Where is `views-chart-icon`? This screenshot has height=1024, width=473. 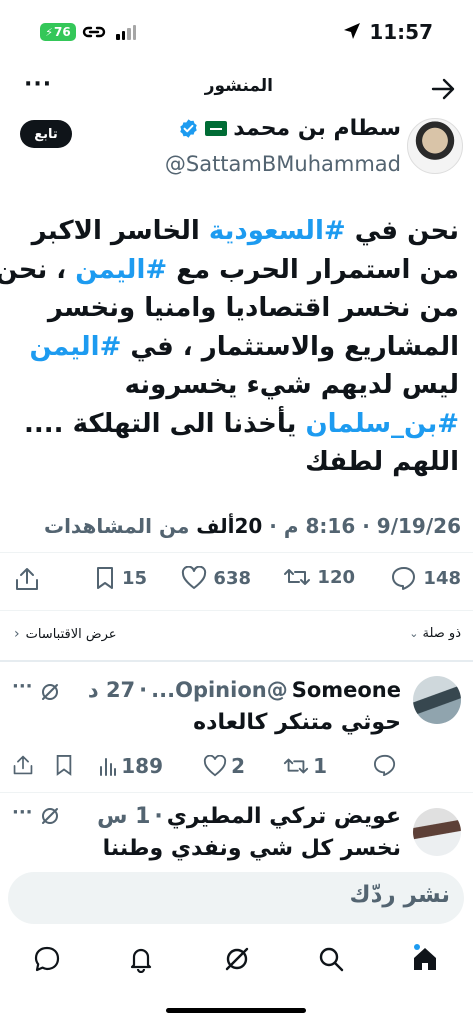 views-chart-icon is located at coordinates (108, 767).